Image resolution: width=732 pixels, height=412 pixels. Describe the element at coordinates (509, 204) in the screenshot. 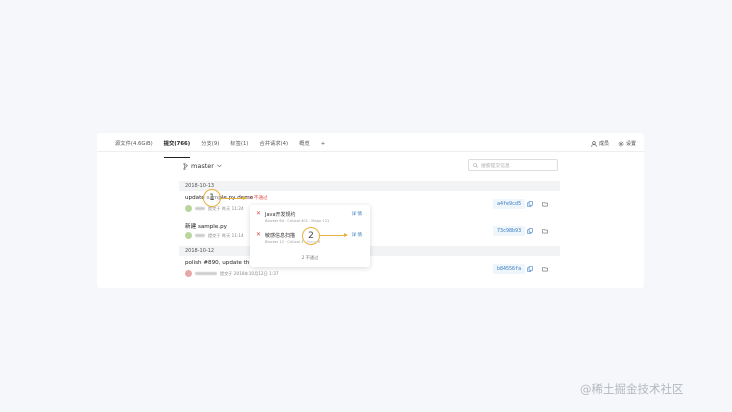

I see `commit-hash: a4fe9cd5` at that location.